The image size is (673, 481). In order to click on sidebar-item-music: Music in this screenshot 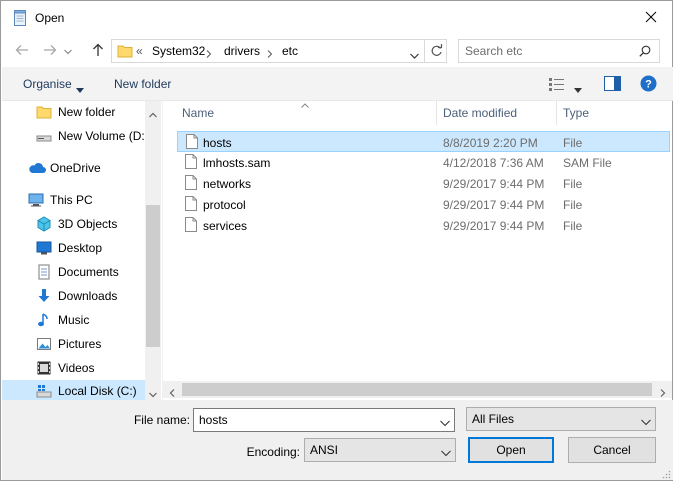, I will do `click(74, 320)`.